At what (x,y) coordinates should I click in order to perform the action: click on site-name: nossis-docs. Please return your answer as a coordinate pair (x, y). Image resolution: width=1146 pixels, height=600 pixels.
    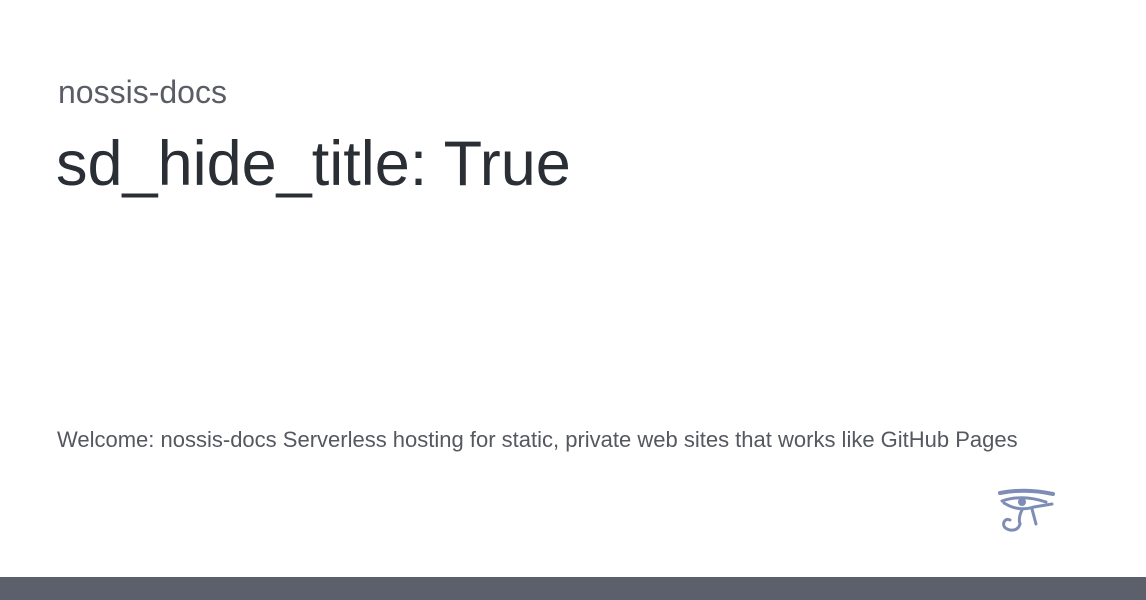
    Looking at the image, I should click on (142, 92).